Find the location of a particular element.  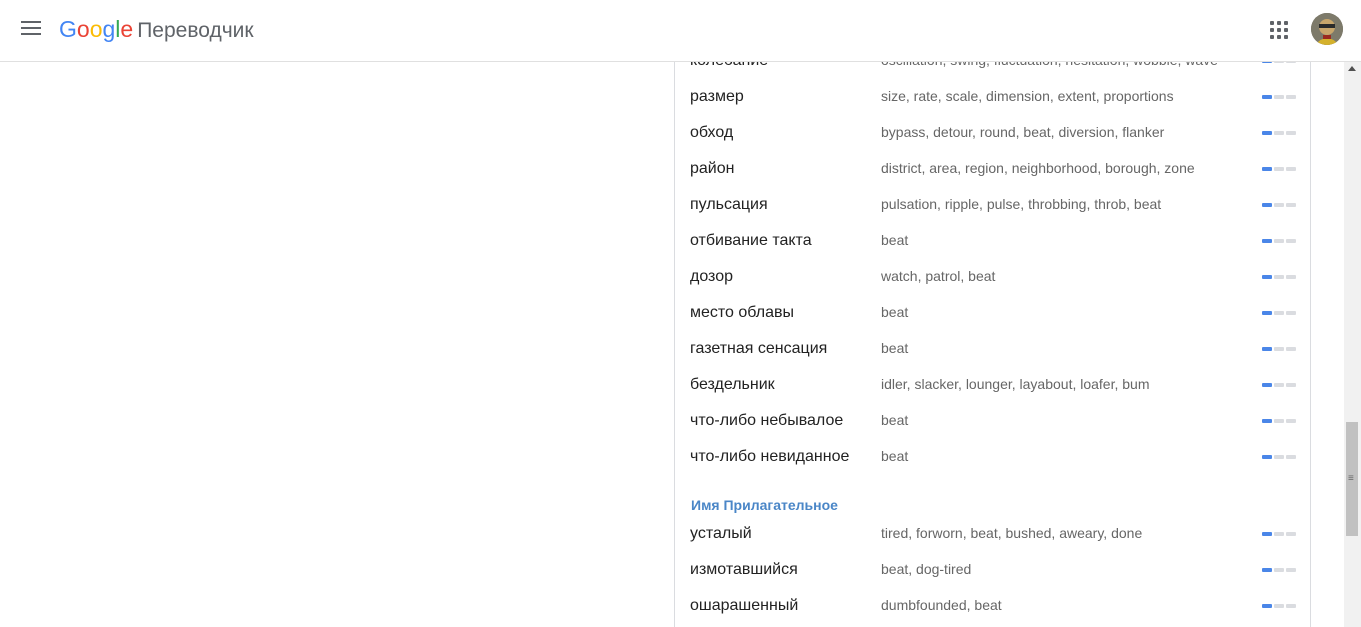

row-term: ошарашенный is located at coordinates (744, 605).